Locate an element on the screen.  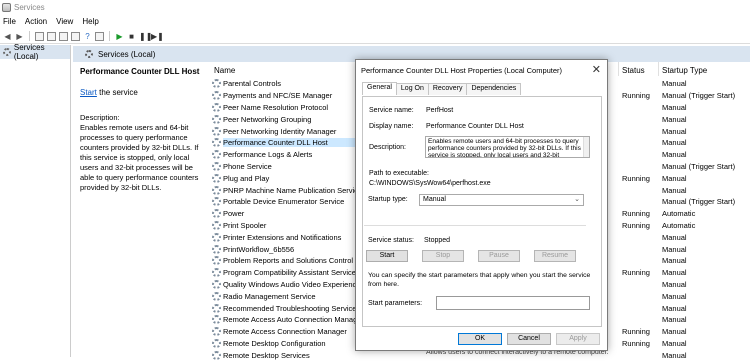
menu-bar: File Action View Help is located at coordinates (375, 21).